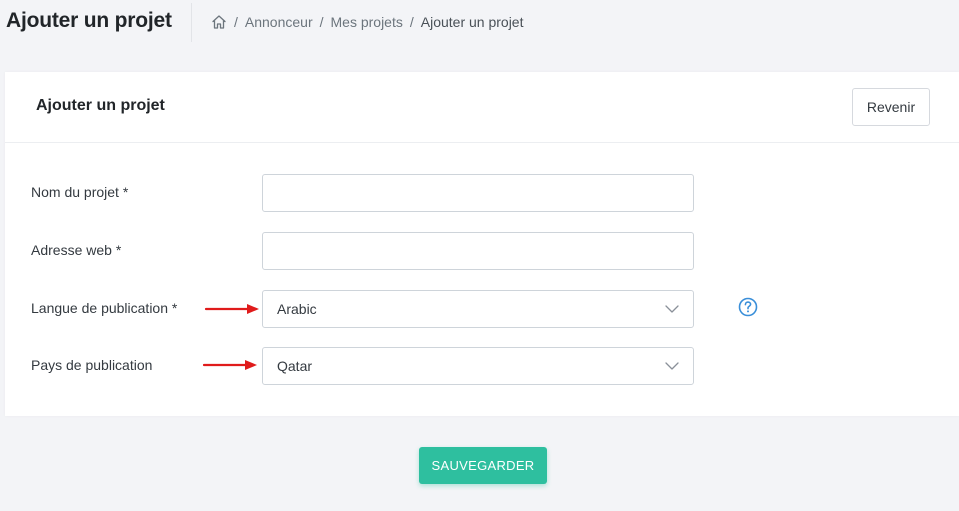 The height and width of the screenshot is (511, 959). Describe the element at coordinates (191, 22) in the screenshot. I see `title-divider` at that location.